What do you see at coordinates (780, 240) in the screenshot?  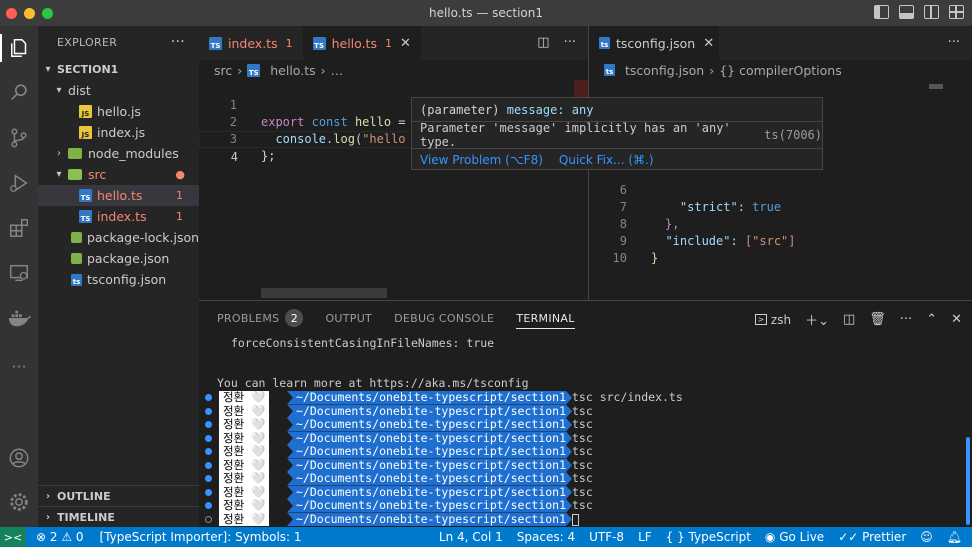 I see `code-line: 9 }` at bounding box center [780, 240].